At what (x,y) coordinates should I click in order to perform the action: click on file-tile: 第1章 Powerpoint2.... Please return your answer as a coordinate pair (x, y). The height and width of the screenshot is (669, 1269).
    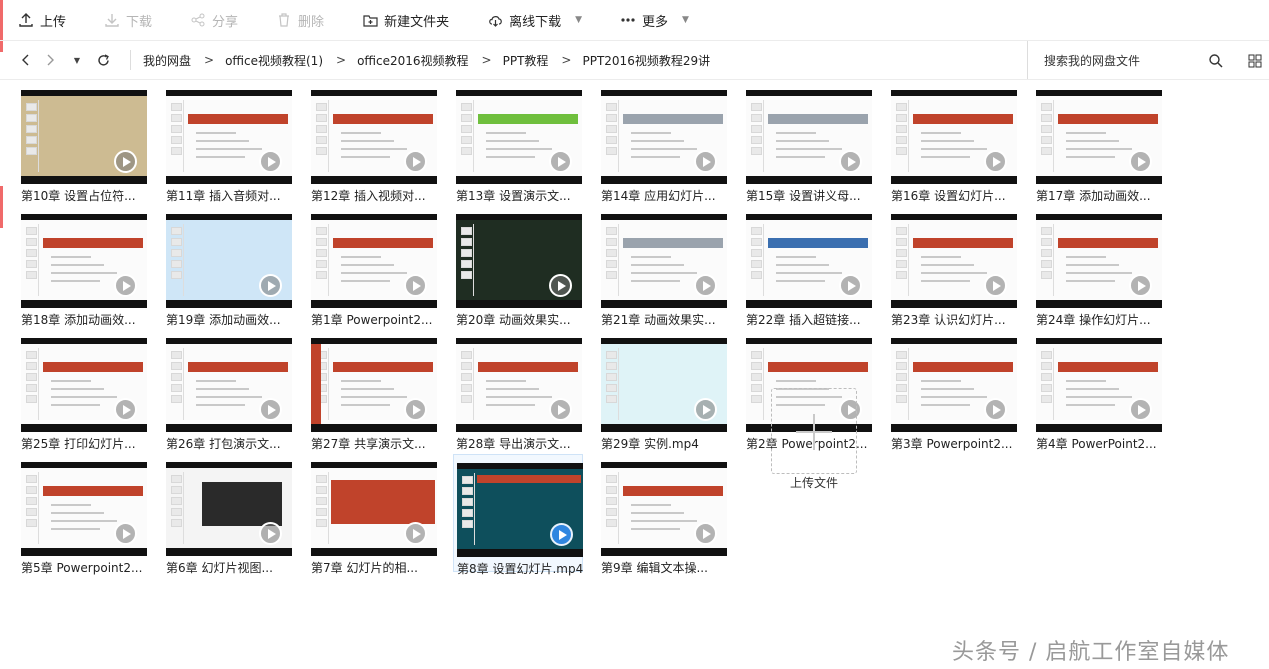
    Looking at the image, I should click on (373, 266).